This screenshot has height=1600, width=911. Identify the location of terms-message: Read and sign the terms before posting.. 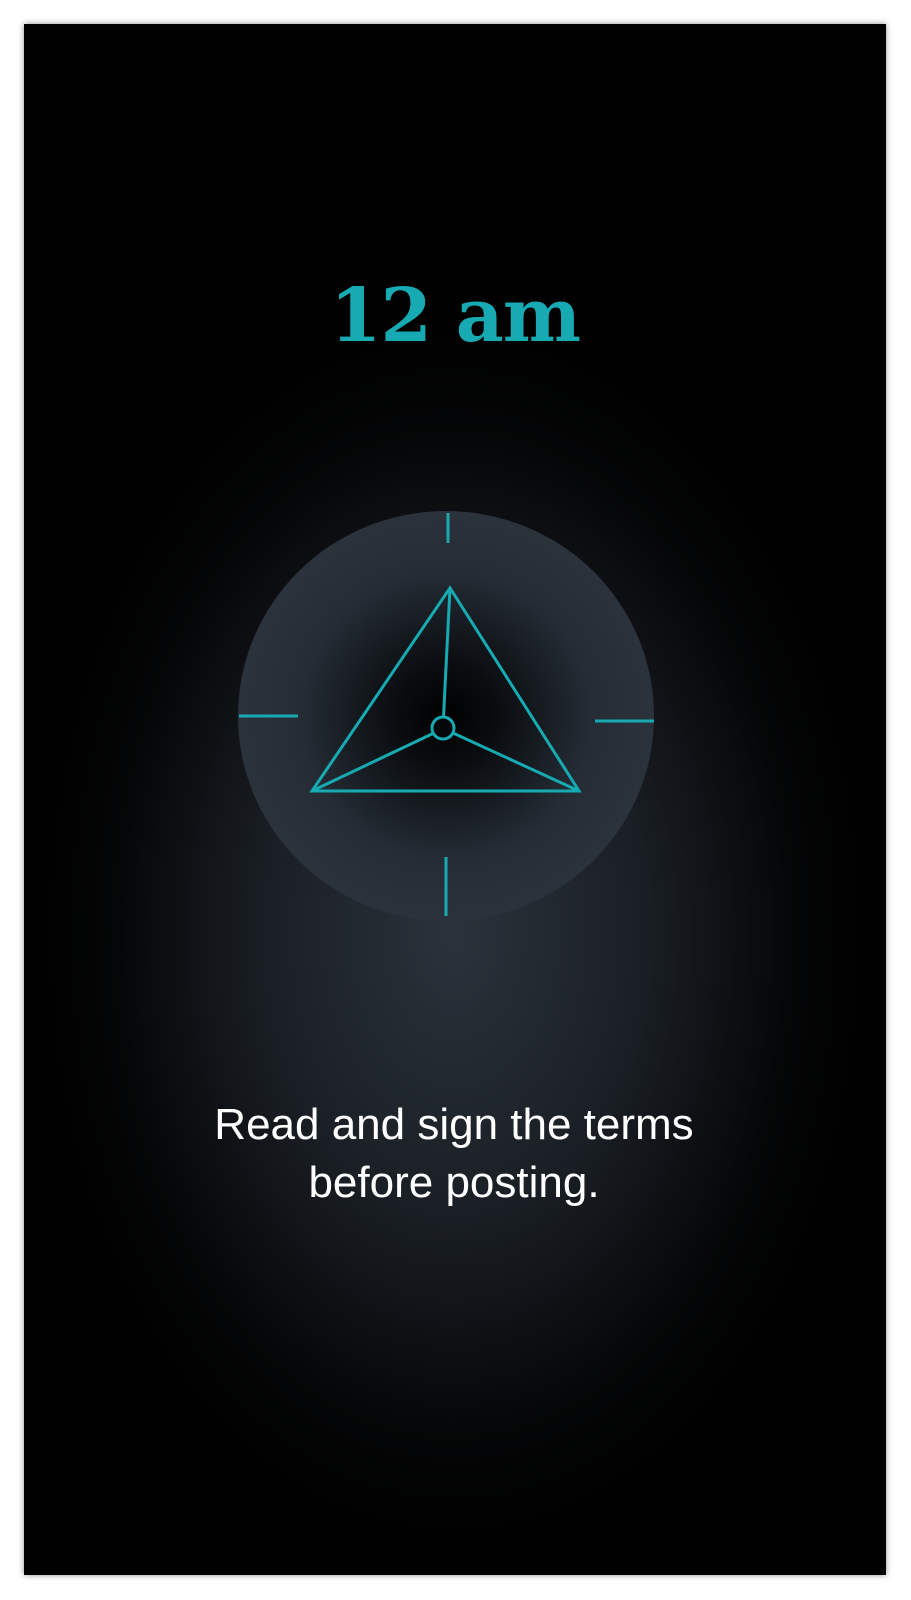
(454, 1154).